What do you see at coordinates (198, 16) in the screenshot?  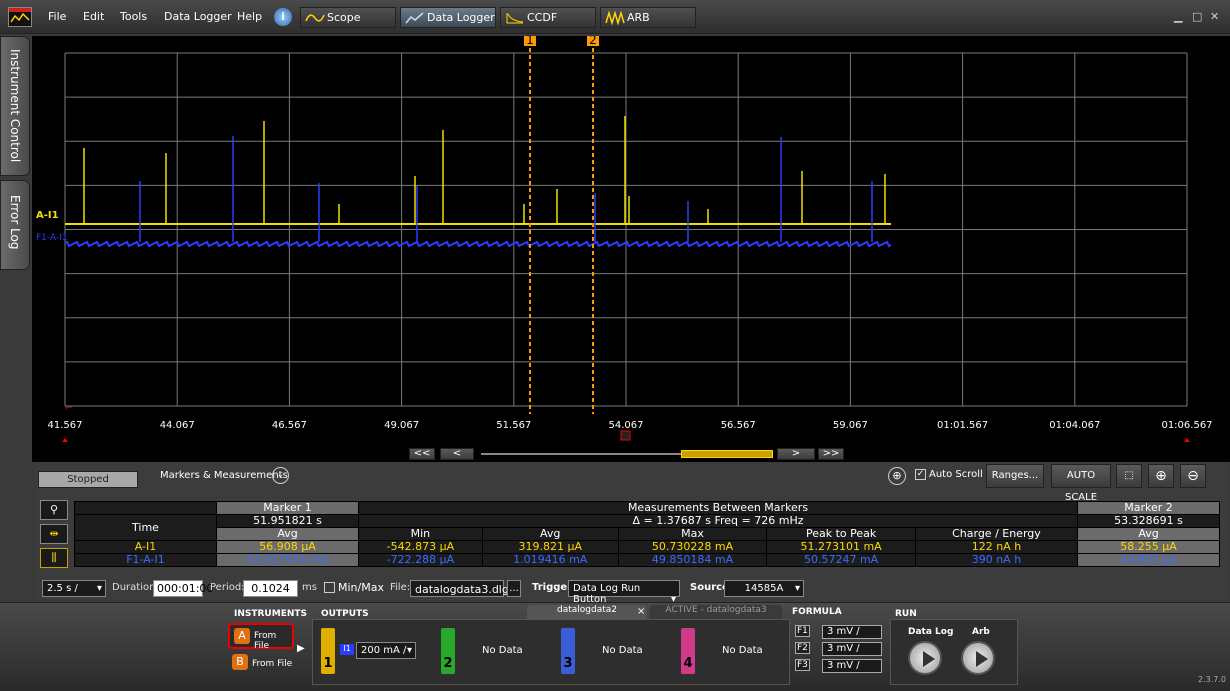 I see `menu-data-logger: Data Logger` at bounding box center [198, 16].